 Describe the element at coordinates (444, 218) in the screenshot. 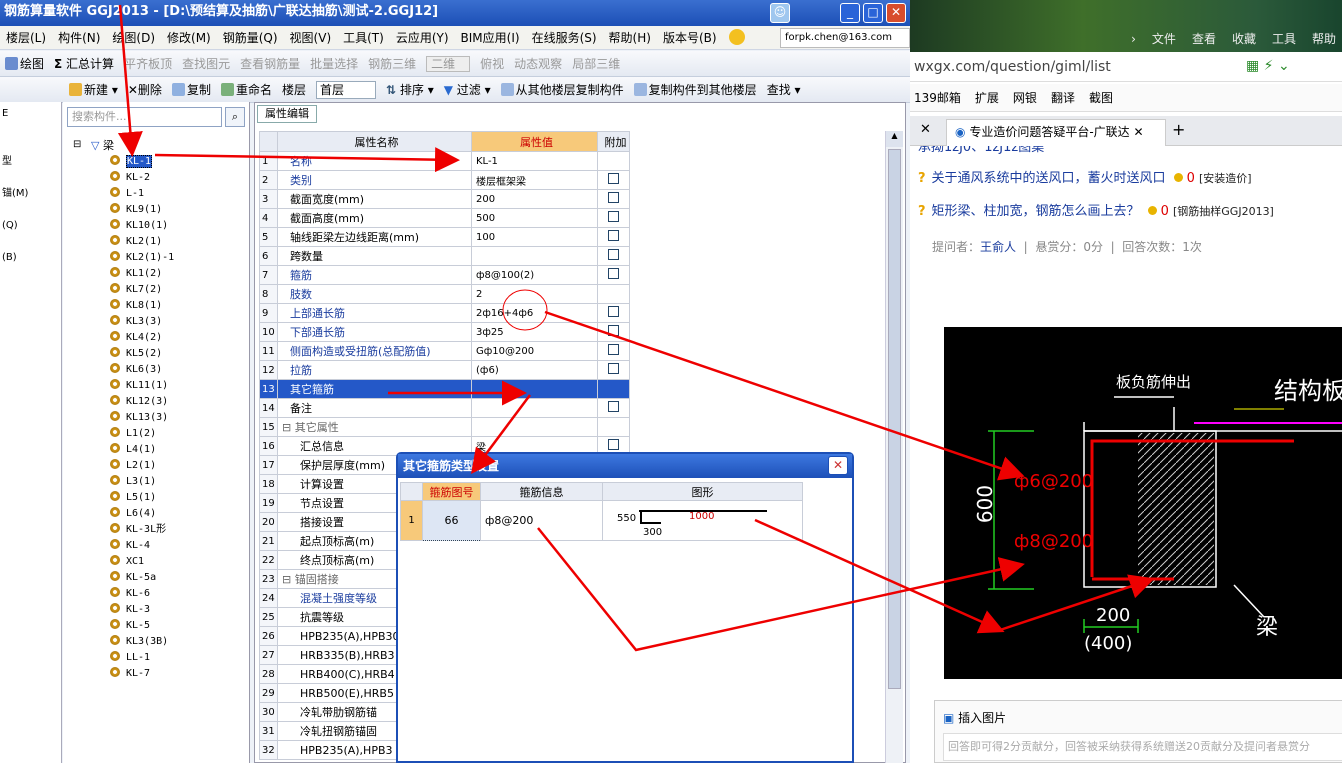

I see `property-row: 4 截面高度(mm) 500` at that location.